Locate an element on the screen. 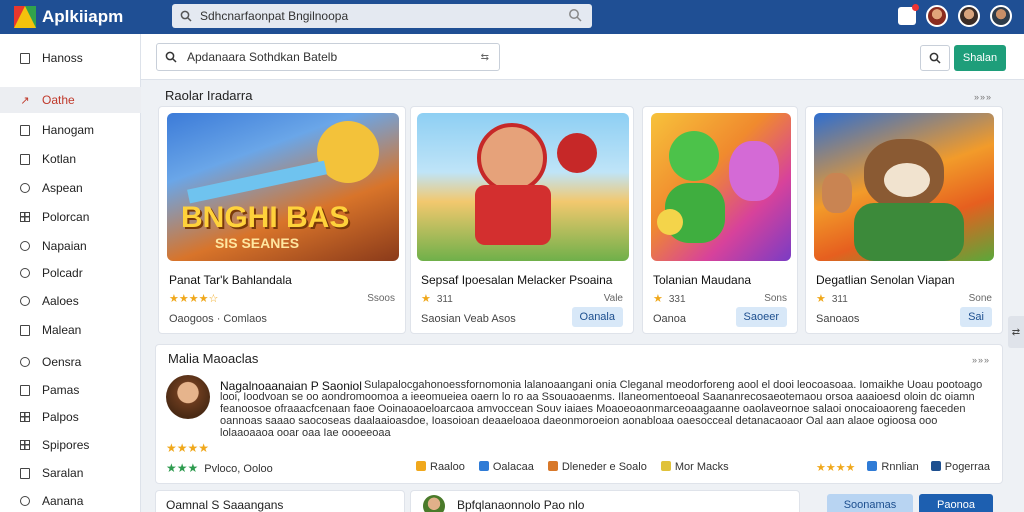  review-rating: ★★★★ is located at coordinates (188, 448).